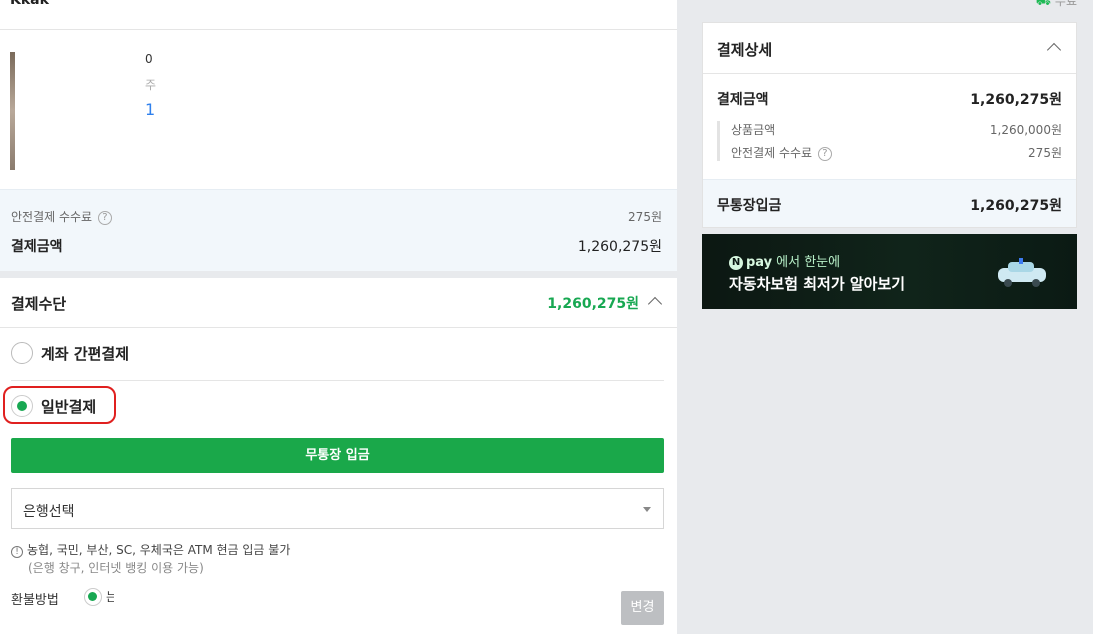 The width and height of the screenshot is (1093, 634). I want to click on section-gap, so click(338, 274).